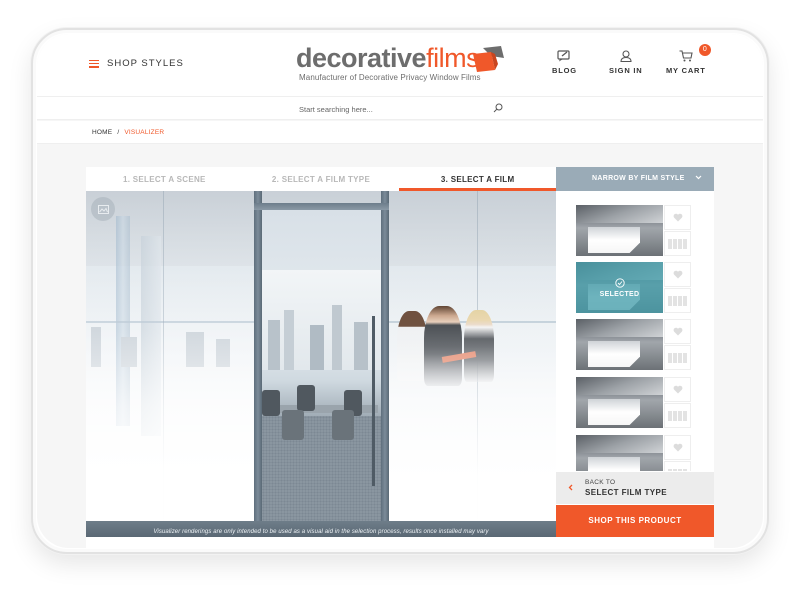 Image resolution: width=800 pixels, height=589 pixels. I want to click on film-list: SELECTED, so click(635, 331).